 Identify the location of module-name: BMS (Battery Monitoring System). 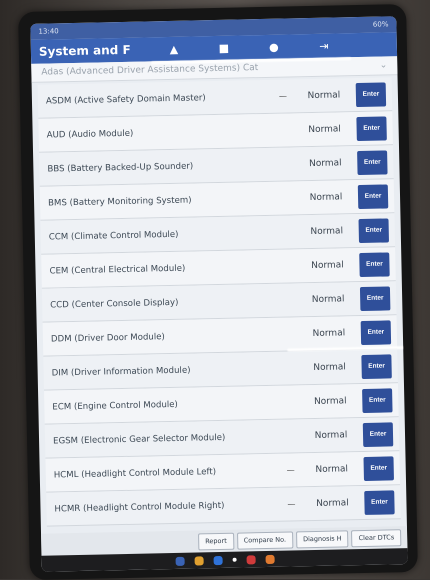
(158, 200).